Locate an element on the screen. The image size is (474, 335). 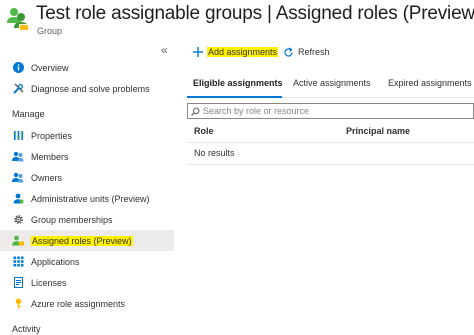
applications-icon is located at coordinates (18, 262).